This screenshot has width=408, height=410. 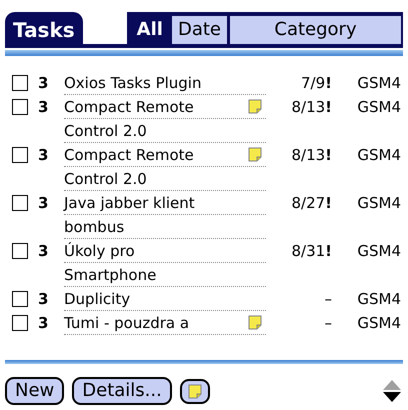 What do you see at coordinates (133, 82) in the screenshot?
I see `task-name: Oxios Tasks Plugin` at bounding box center [133, 82].